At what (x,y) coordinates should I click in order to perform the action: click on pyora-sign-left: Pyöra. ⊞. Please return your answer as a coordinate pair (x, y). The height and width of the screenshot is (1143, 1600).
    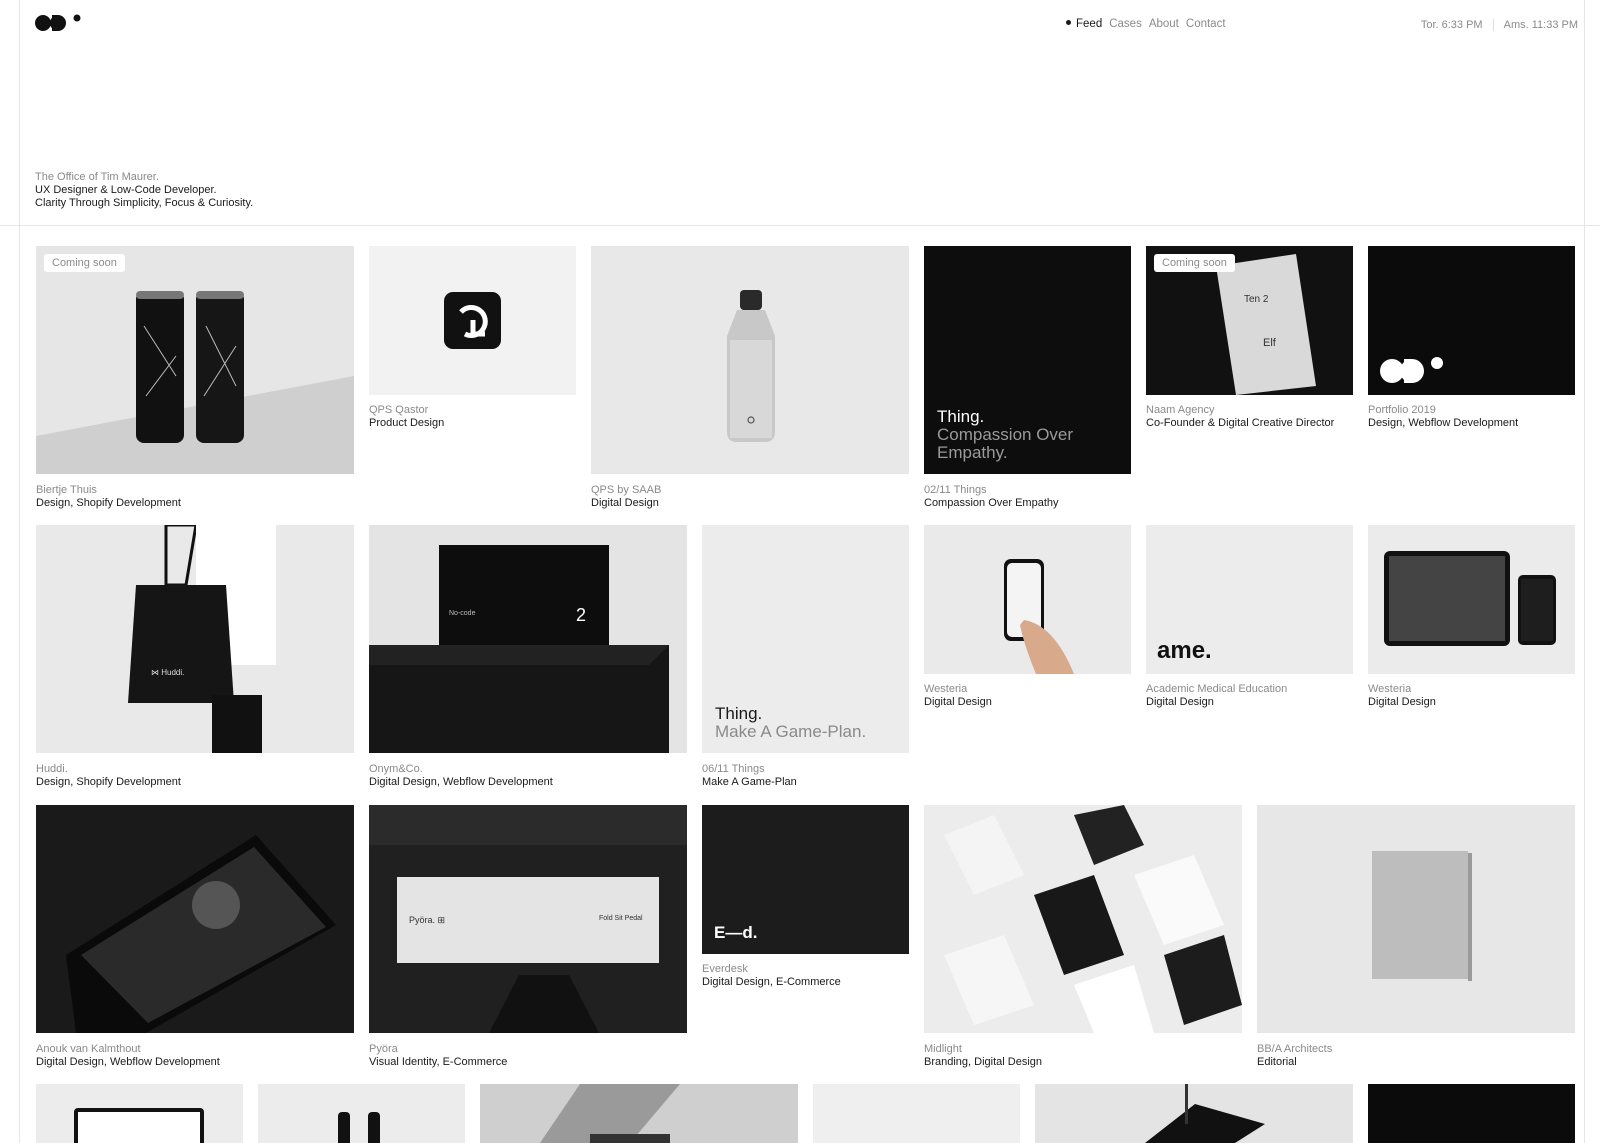
    Looking at the image, I should click on (427, 920).